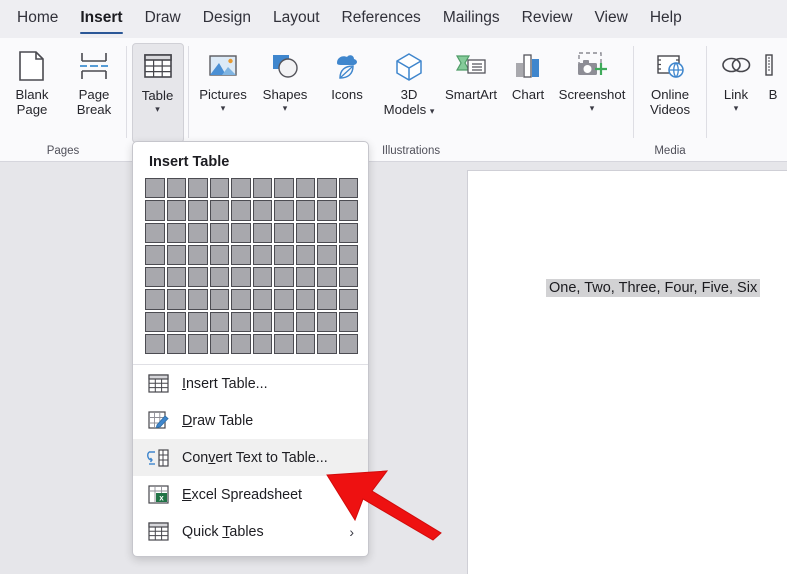 The height and width of the screenshot is (574, 787). Describe the element at coordinates (736, 89) in the screenshot. I see `link-button: Link ▾` at that location.